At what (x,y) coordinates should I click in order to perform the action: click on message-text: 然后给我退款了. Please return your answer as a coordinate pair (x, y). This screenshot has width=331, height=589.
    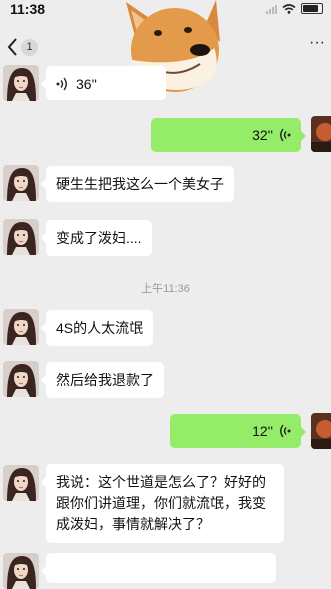
    Looking at the image, I should click on (105, 380).